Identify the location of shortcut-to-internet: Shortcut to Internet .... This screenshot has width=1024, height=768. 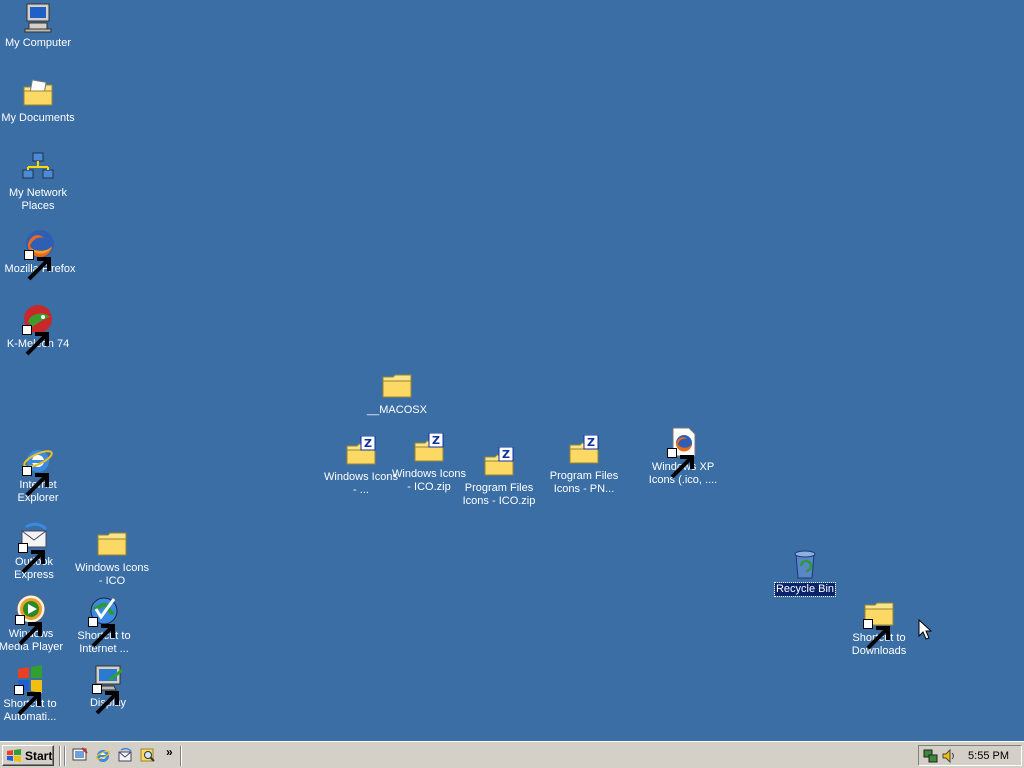
(104, 625).